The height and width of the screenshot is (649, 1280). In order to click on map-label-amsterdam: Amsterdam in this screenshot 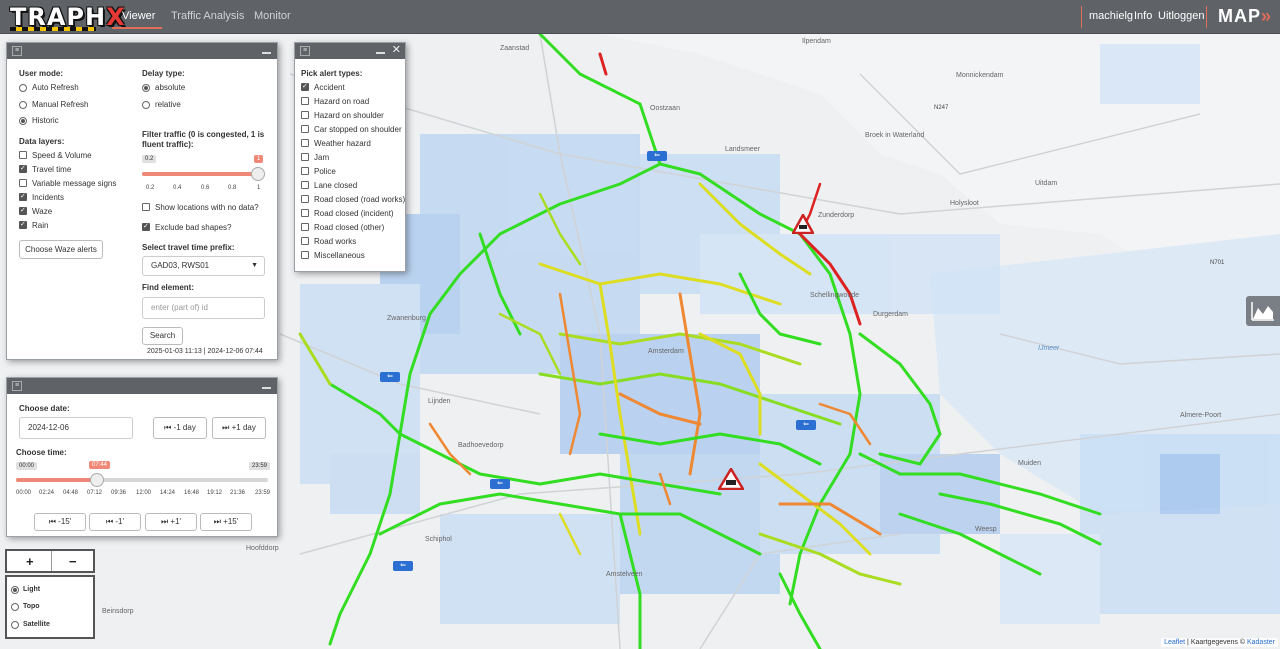, I will do `click(666, 351)`.